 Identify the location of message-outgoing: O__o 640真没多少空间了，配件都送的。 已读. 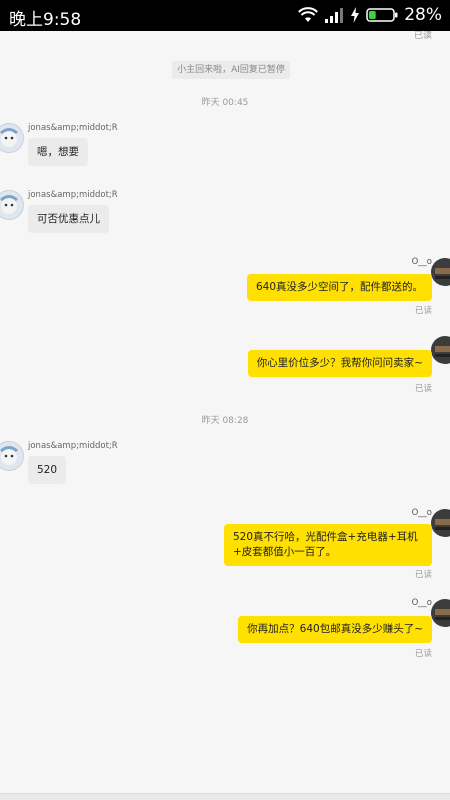
(300, 287).